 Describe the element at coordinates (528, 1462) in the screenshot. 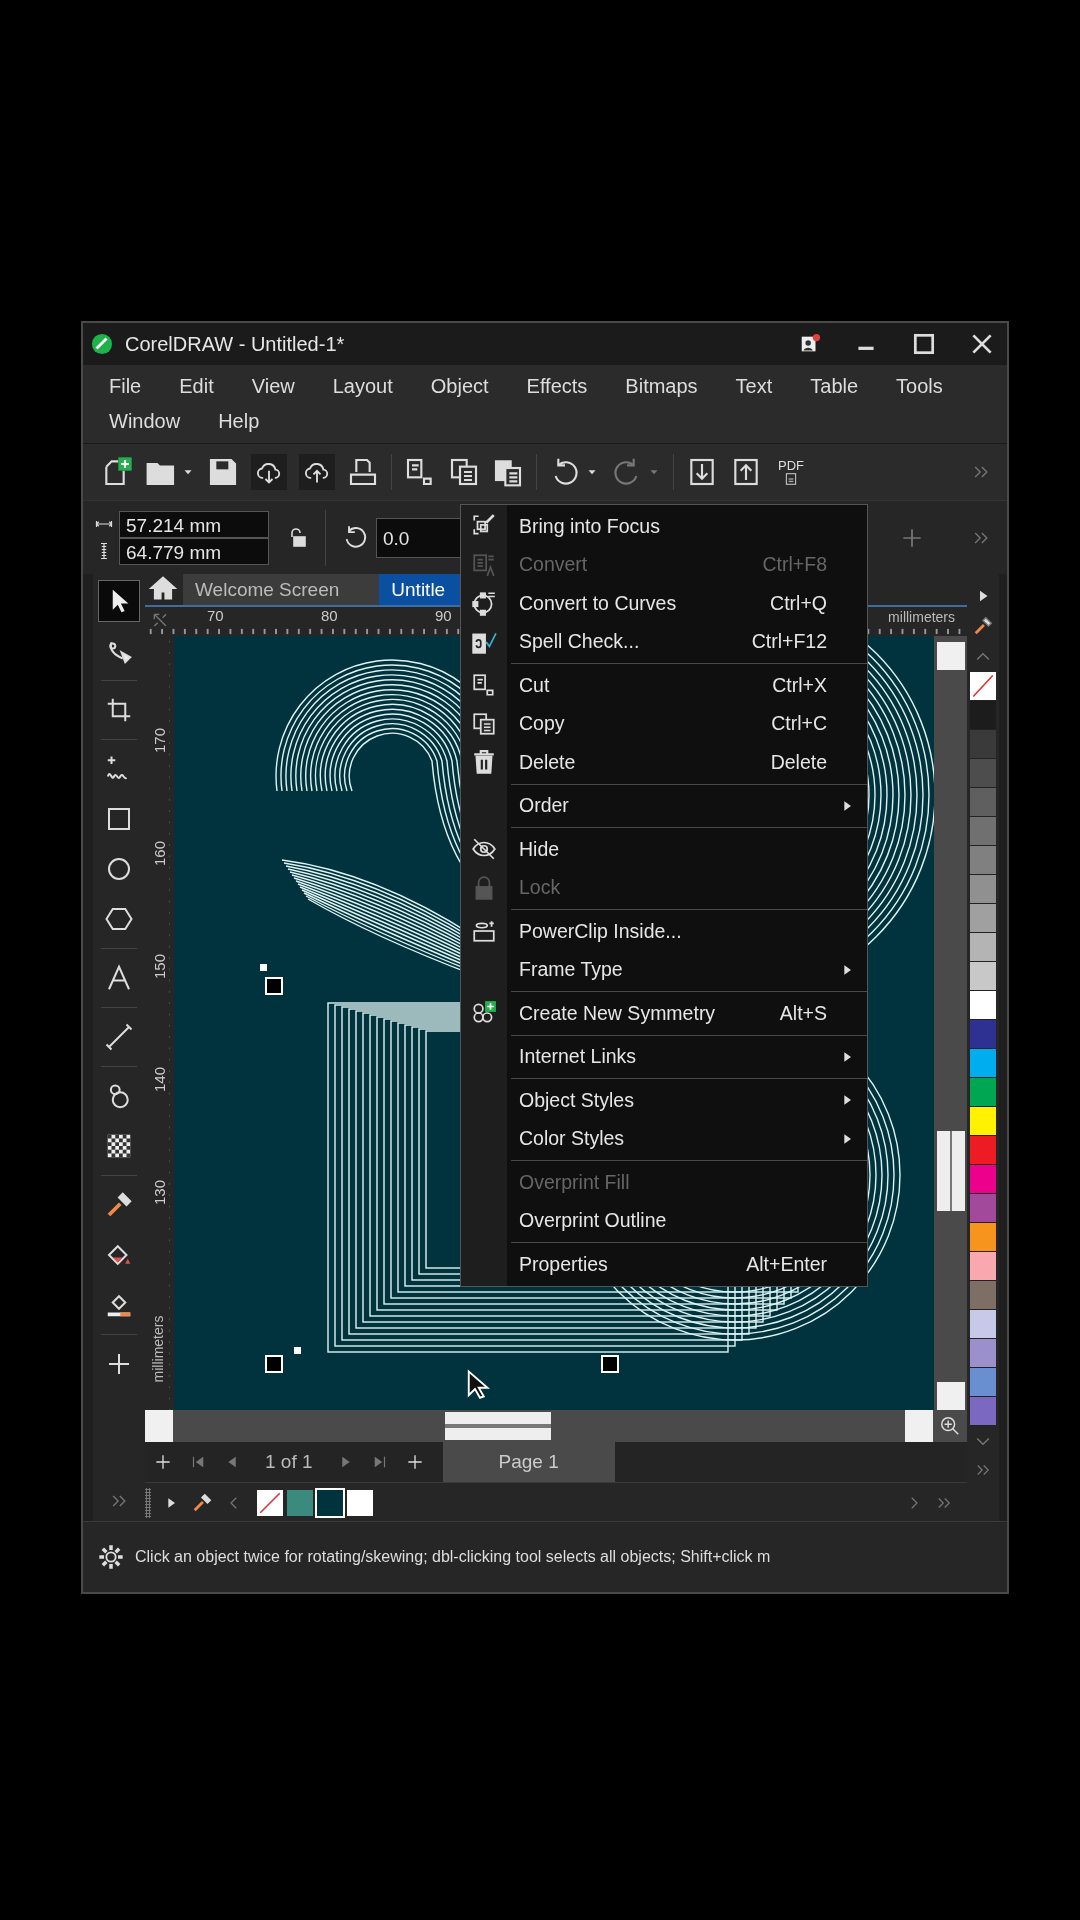

I see `page-tab: Page 1` at that location.